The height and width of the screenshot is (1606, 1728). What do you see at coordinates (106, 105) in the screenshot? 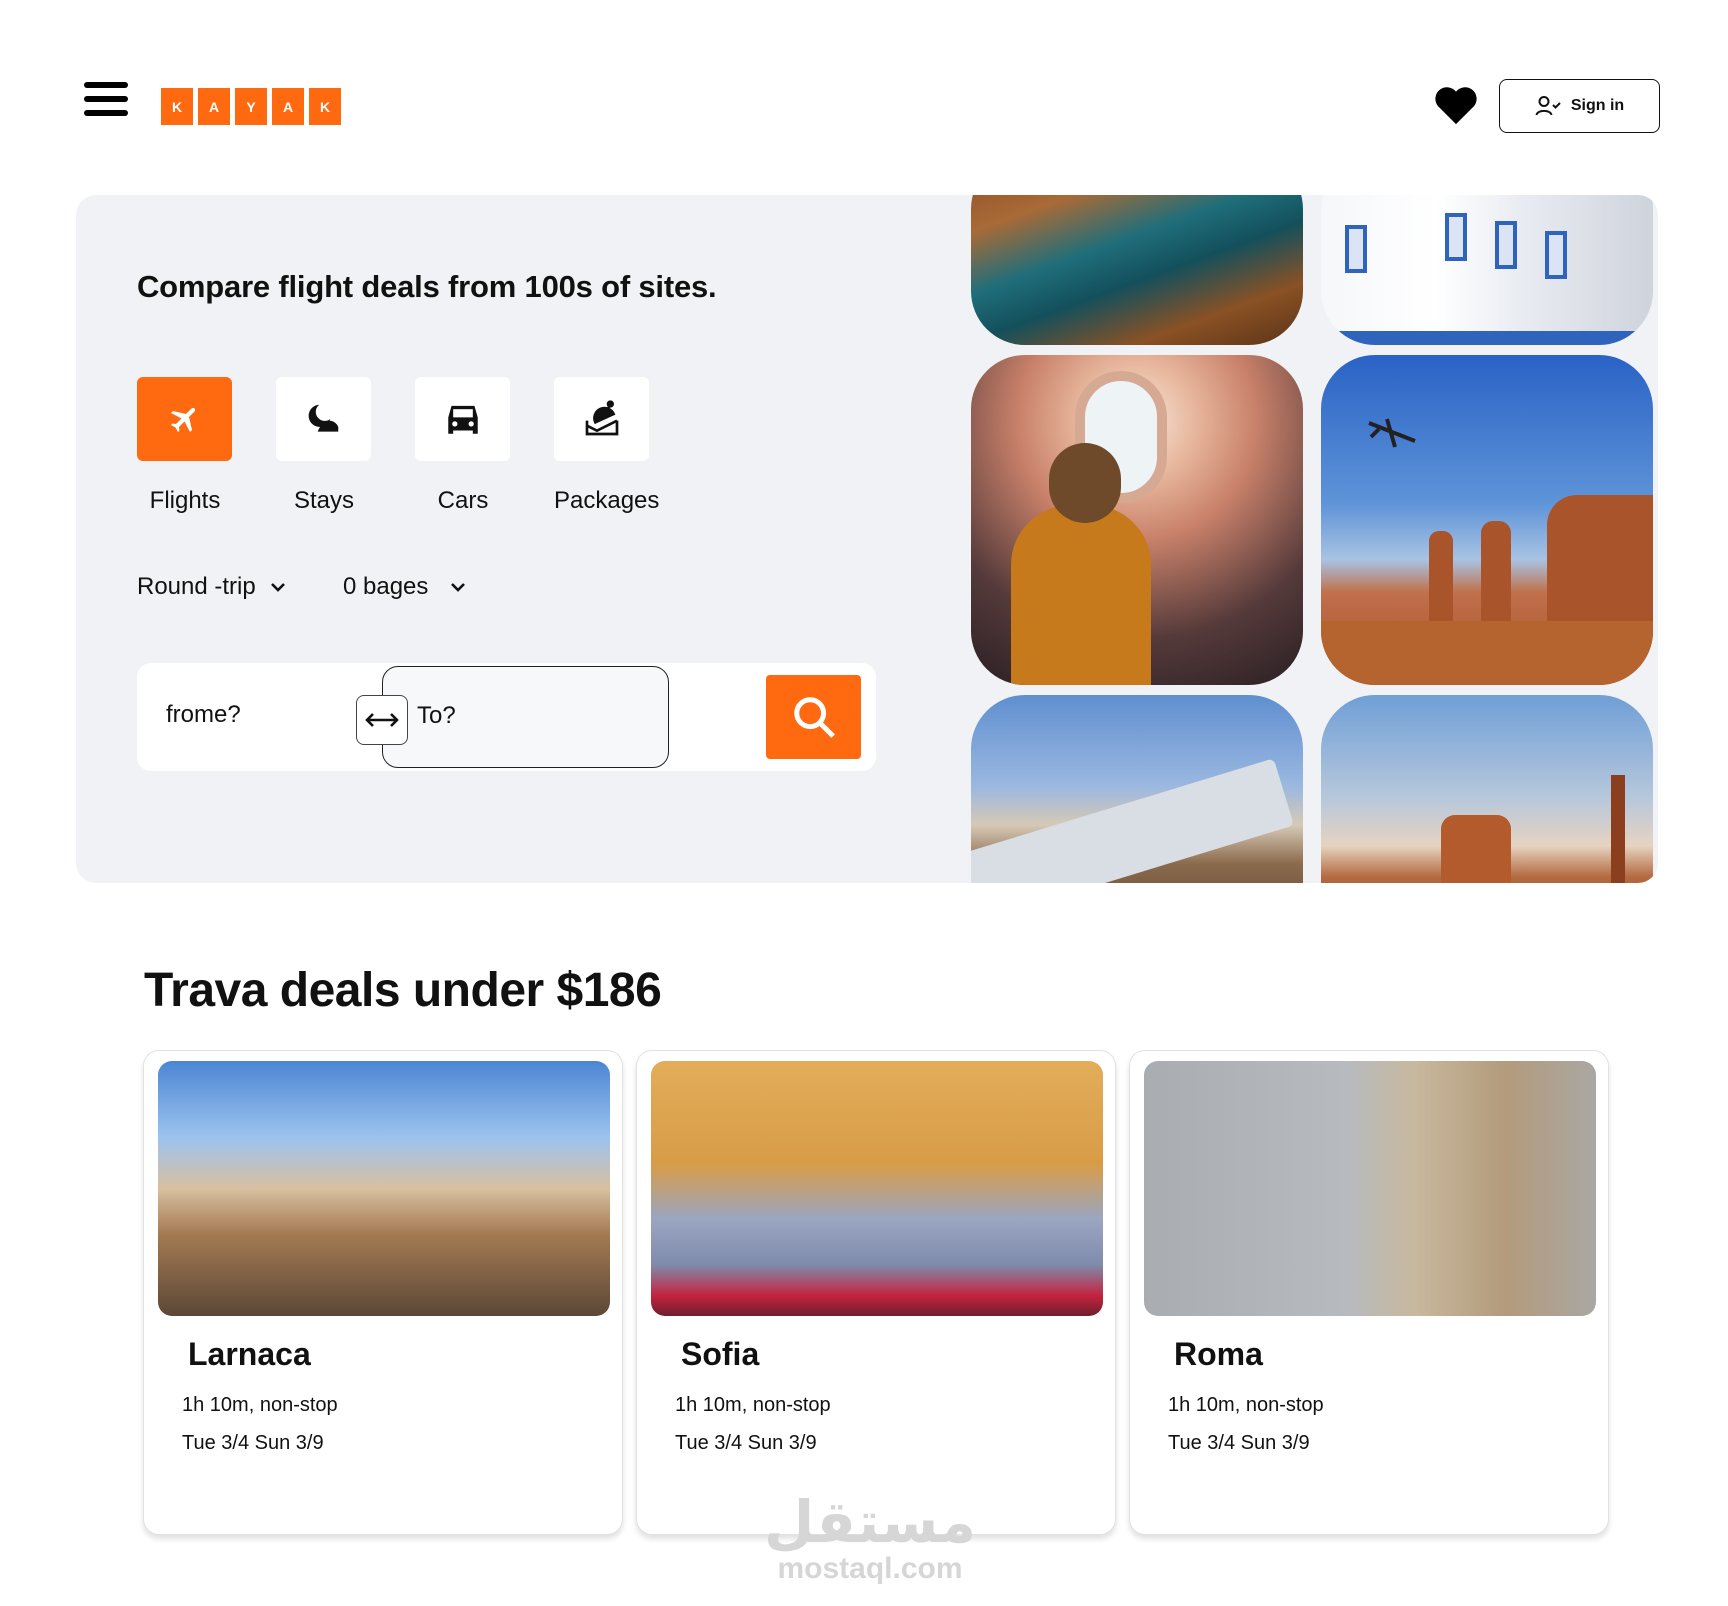
I see `hamburger-menu-icon` at bounding box center [106, 105].